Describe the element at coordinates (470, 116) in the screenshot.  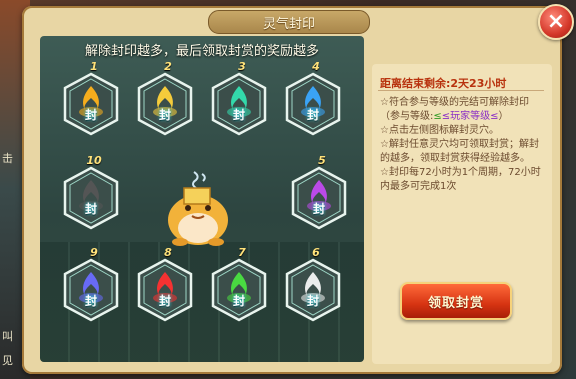
I see `rule-level-player: ≤玩家等级≤` at that location.